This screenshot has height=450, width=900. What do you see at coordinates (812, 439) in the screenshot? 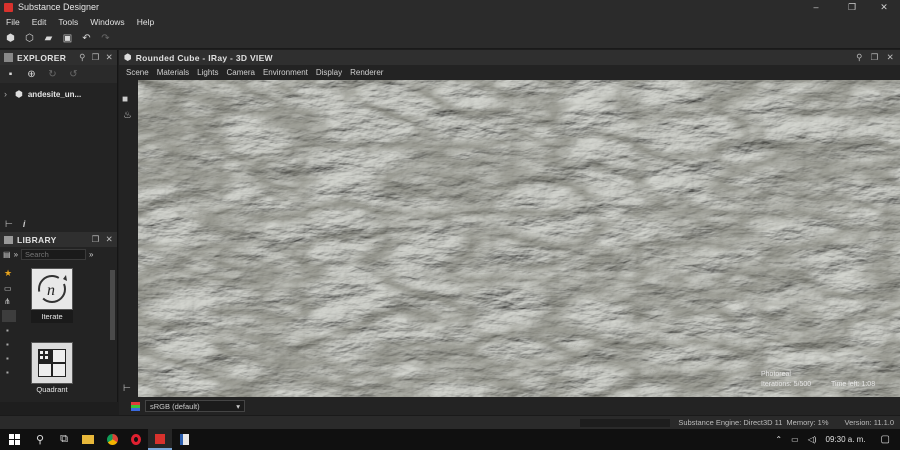
I see `volume-icon: ◁)` at bounding box center [812, 439].